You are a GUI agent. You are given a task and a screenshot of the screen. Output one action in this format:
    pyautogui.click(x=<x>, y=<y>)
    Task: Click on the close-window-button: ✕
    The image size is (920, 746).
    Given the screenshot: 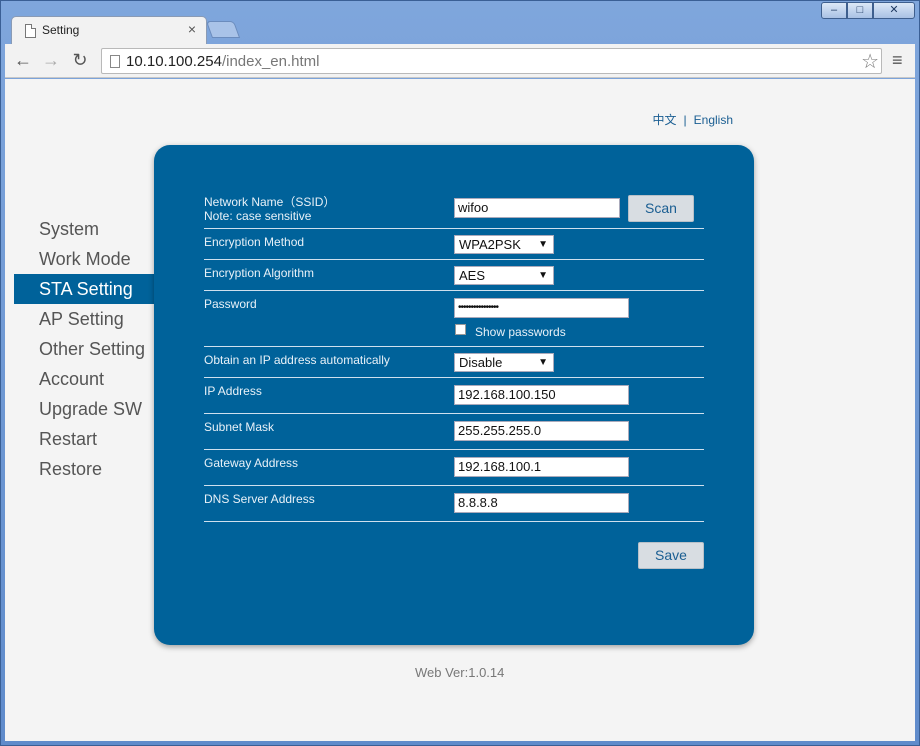 What is the action you would take?
    pyautogui.click(x=894, y=10)
    